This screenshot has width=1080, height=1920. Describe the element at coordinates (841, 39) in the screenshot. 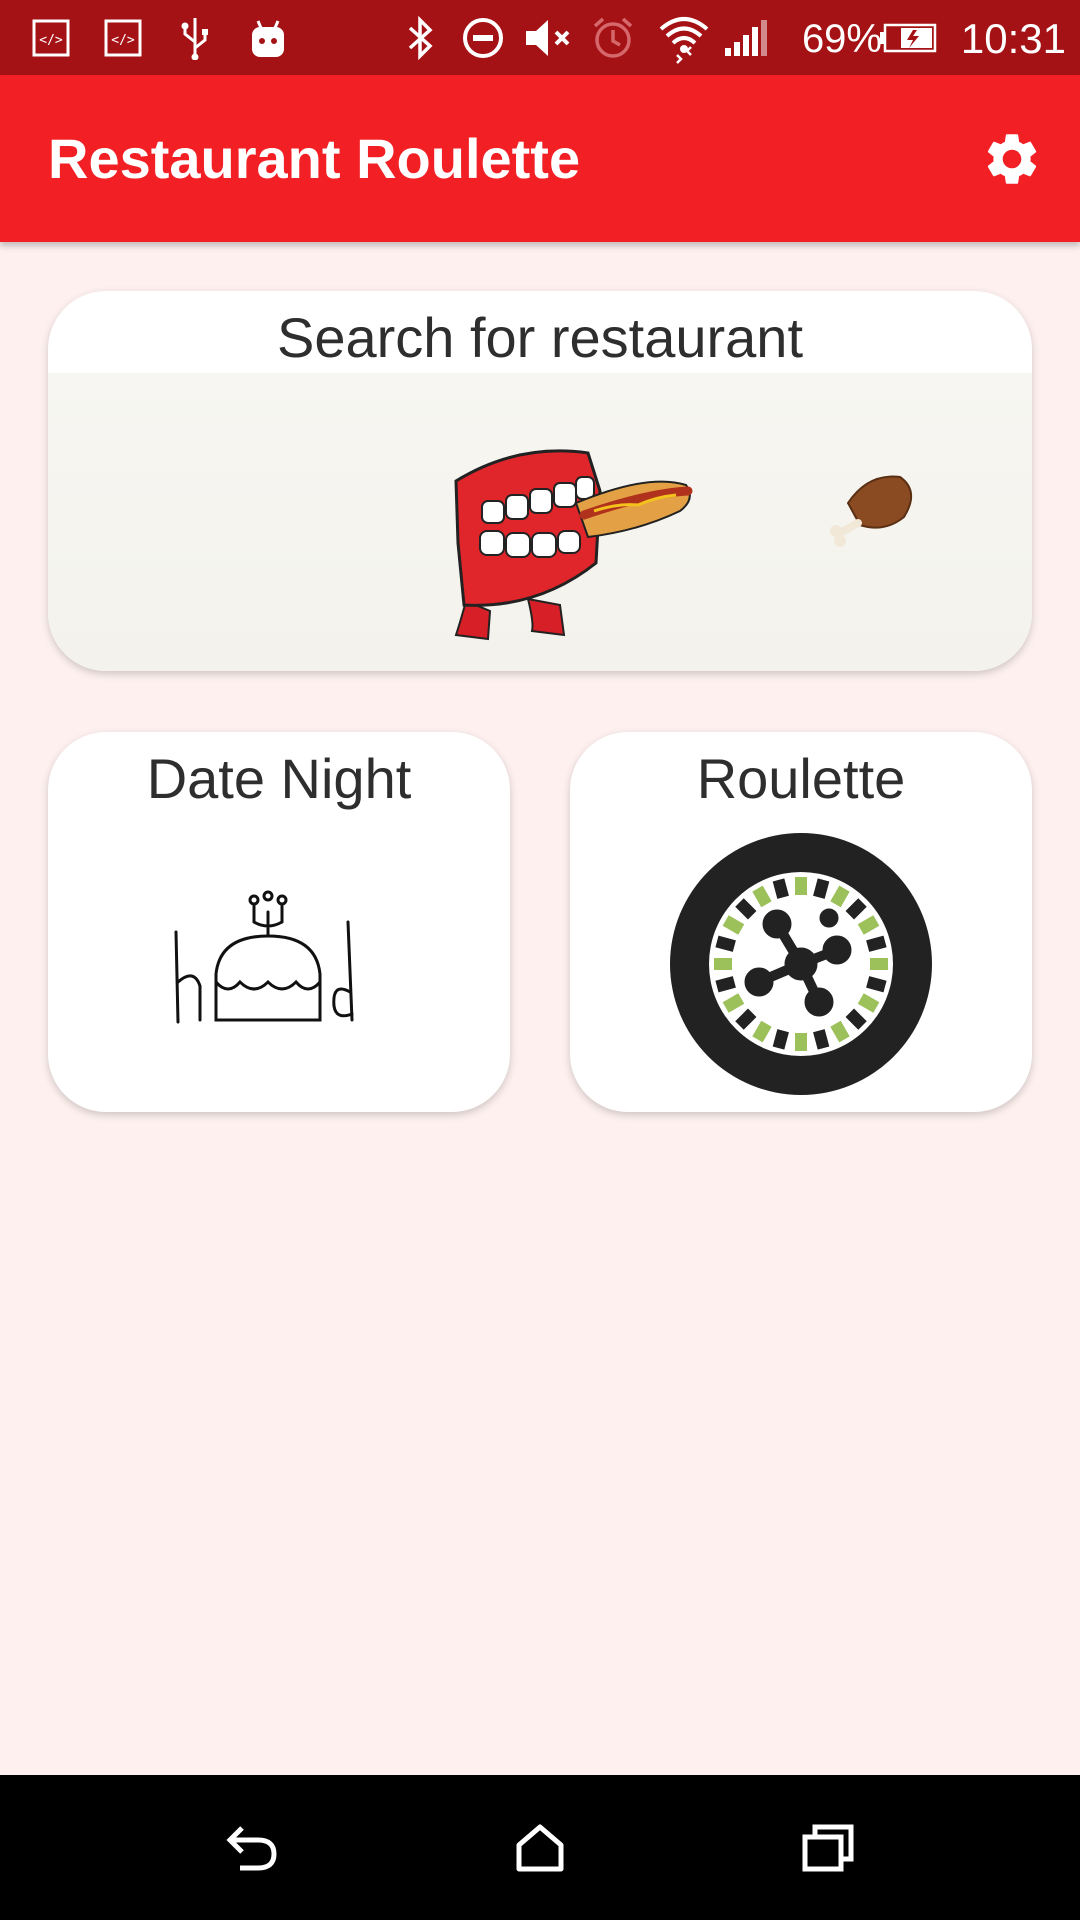

I see `battery-percent: 69%` at that location.